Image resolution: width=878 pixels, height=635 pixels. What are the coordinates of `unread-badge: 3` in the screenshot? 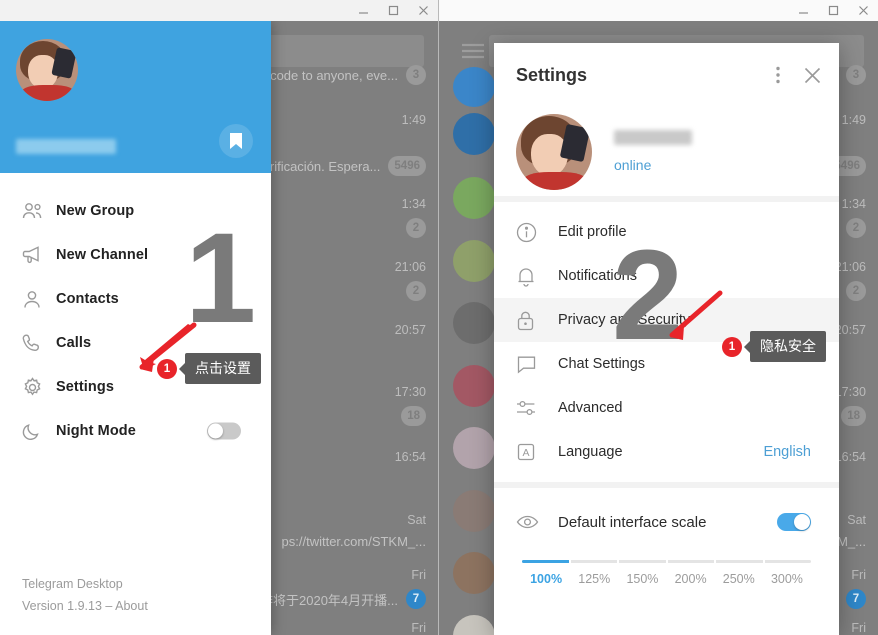 It's located at (416, 75).